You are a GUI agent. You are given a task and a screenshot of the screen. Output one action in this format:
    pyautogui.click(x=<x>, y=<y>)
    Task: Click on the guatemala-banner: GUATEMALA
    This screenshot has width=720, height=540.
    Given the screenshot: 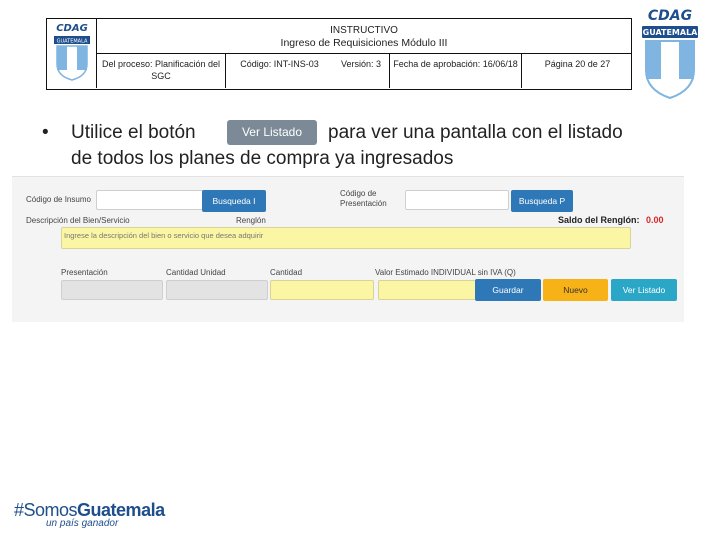 What is the action you would take?
    pyautogui.click(x=671, y=32)
    